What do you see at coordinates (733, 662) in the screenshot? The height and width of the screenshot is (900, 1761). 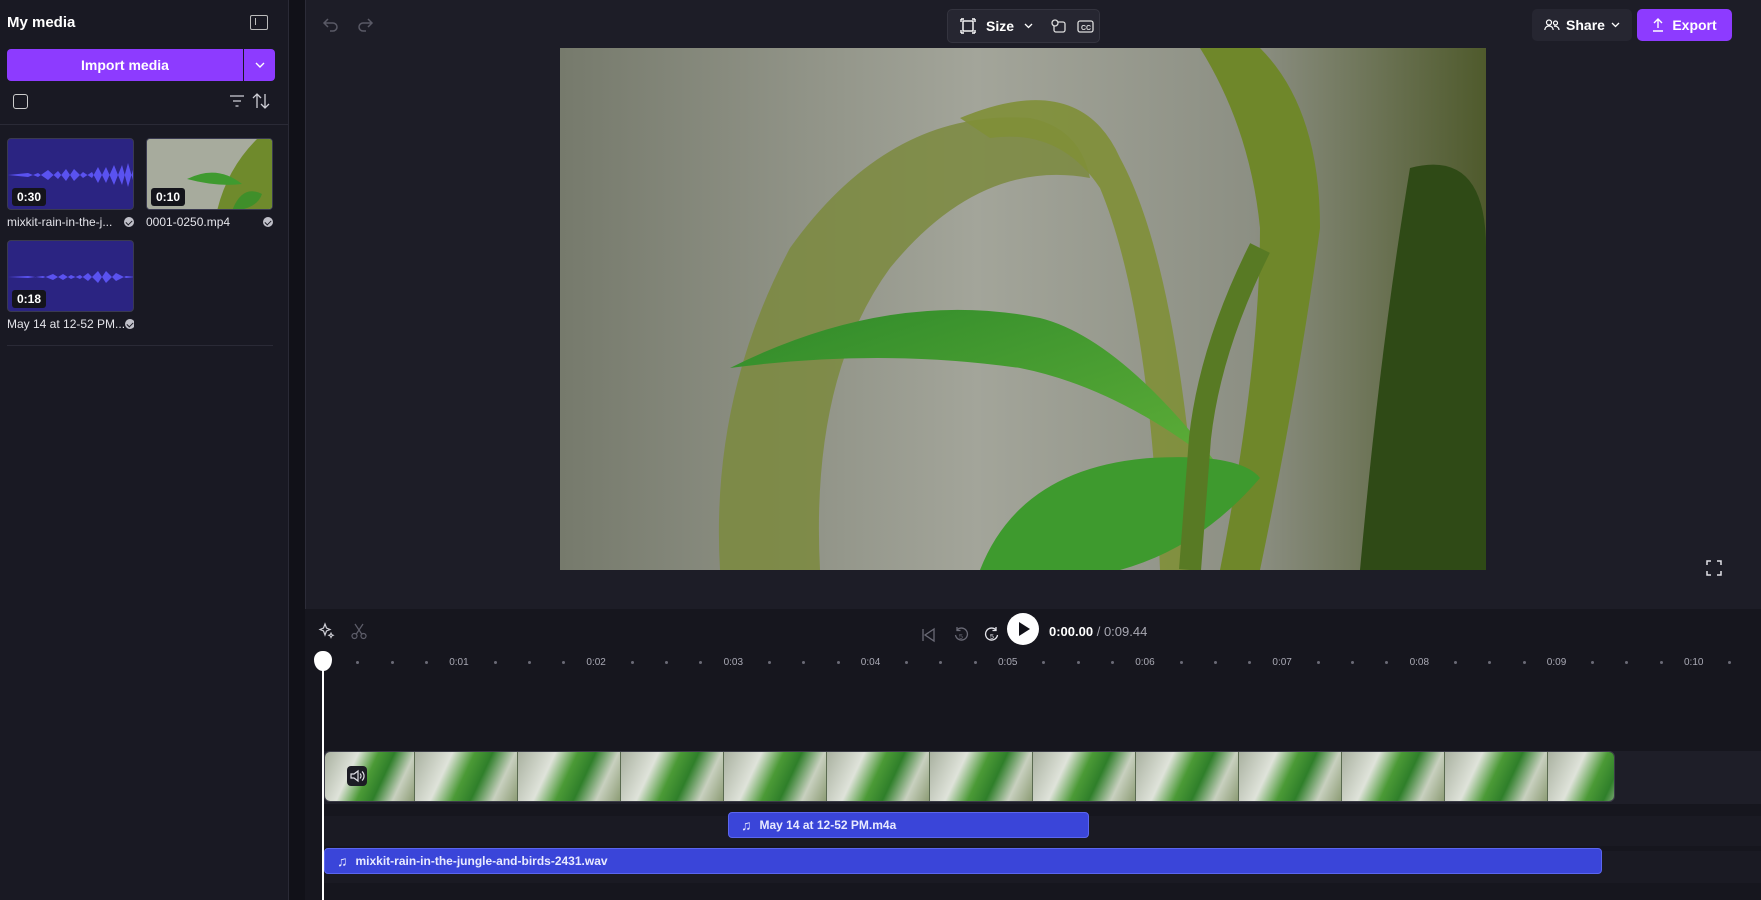 I see `ruler-tick-label: 0:03` at bounding box center [733, 662].